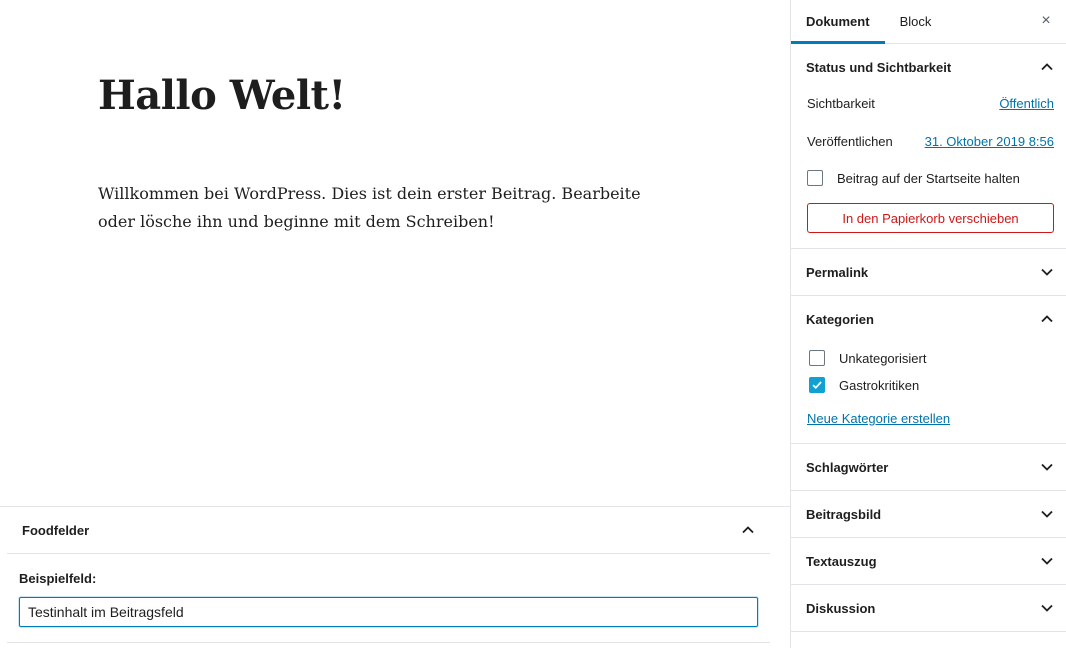 This screenshot has width=1066, height=648. What do you see at coordinates (879, 385) in the screenshot?
I see `category-label: Gastrokritiken` at bounding box center [879, 385].